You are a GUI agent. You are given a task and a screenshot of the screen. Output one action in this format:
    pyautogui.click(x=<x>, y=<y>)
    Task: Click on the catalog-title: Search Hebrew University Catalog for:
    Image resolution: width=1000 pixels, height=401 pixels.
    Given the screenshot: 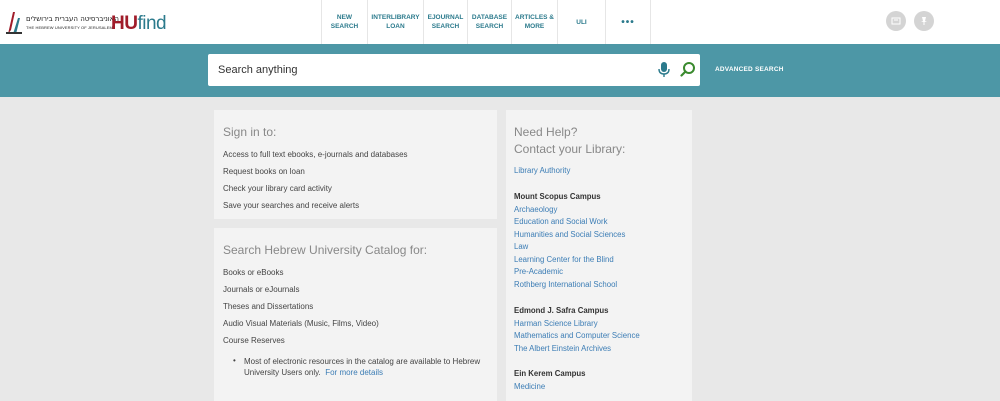 What is the action you would take?
    pyautogui.click(x=325, y=250)
    